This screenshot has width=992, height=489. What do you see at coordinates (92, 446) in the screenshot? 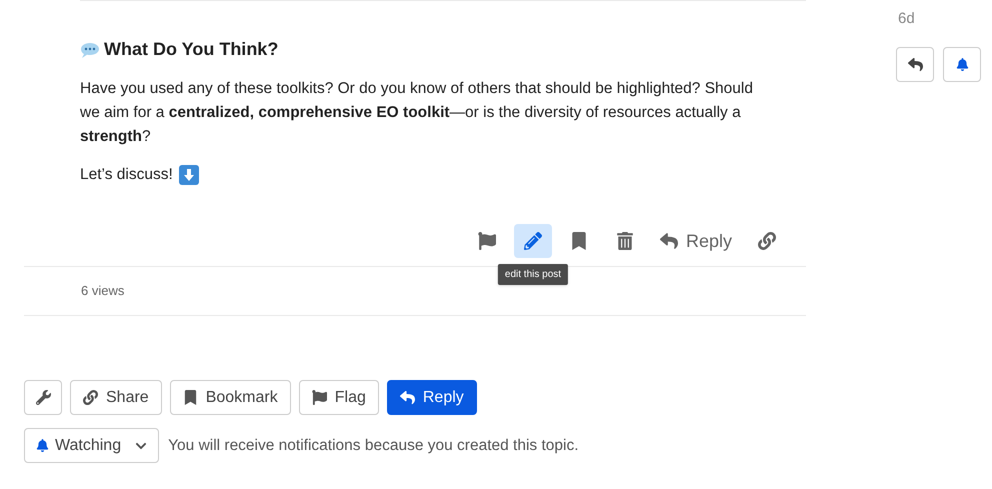
I see `notification-dropdown: Watching` at bounding box center [92, 446].